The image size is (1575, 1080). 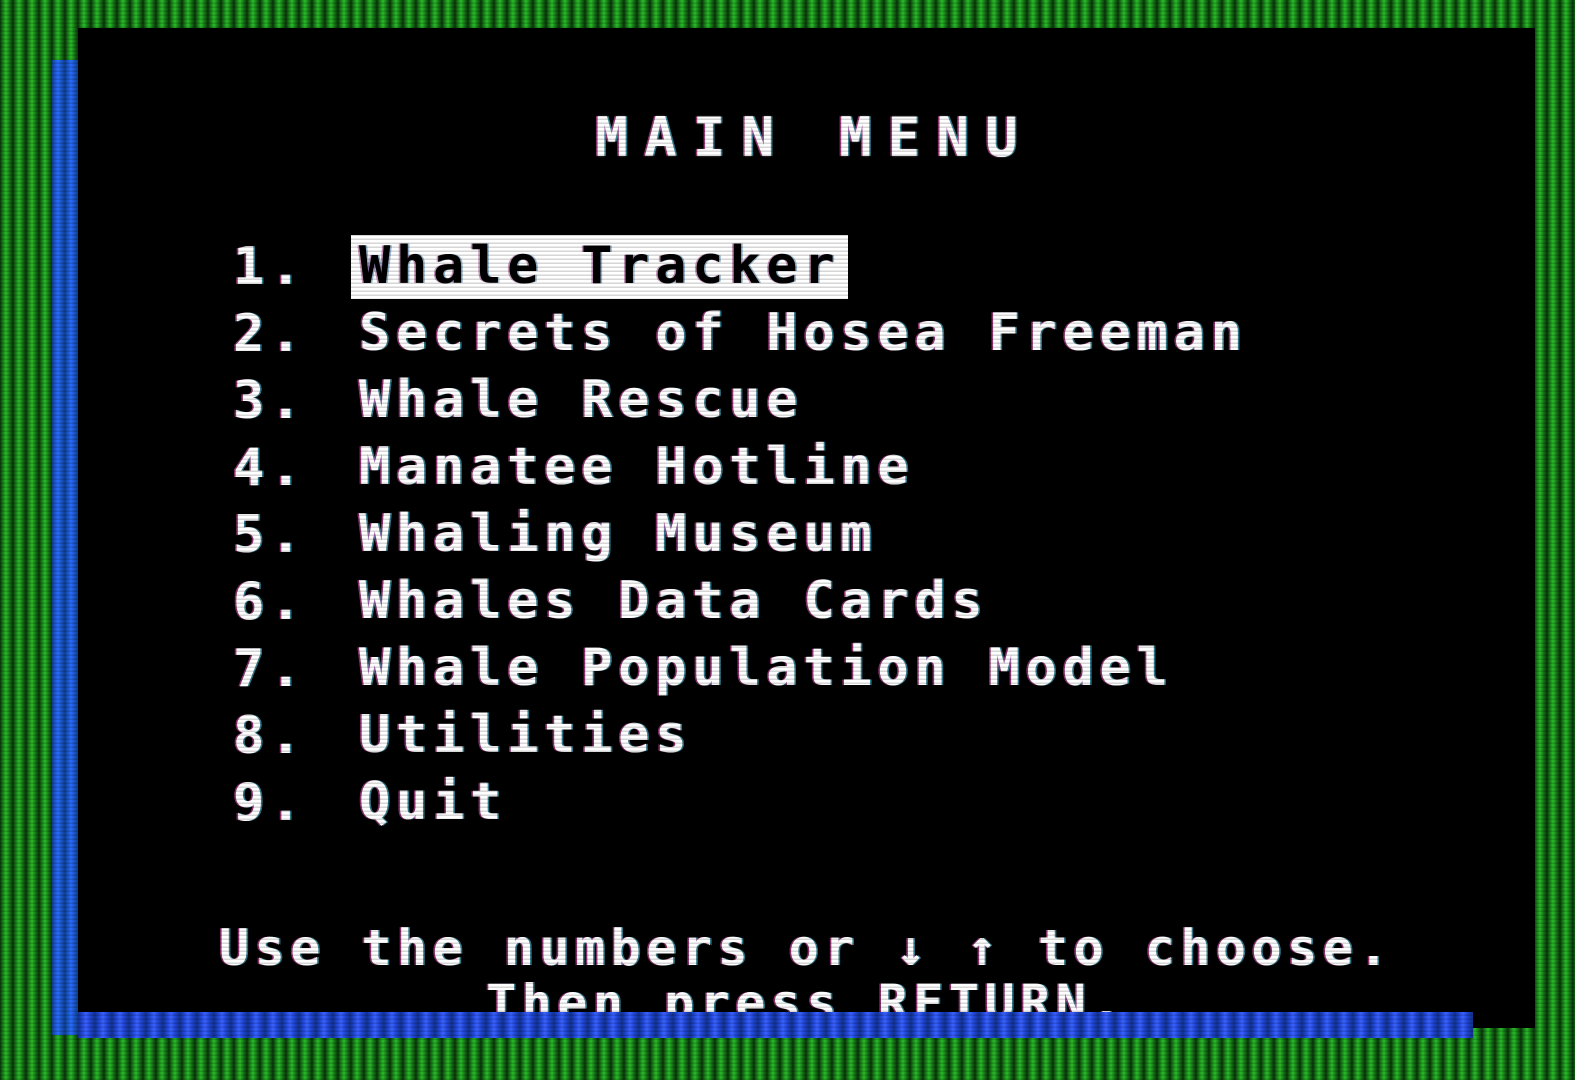 I want to click on menu-item-label: Whale Population Model, so click(x=766, y=667).